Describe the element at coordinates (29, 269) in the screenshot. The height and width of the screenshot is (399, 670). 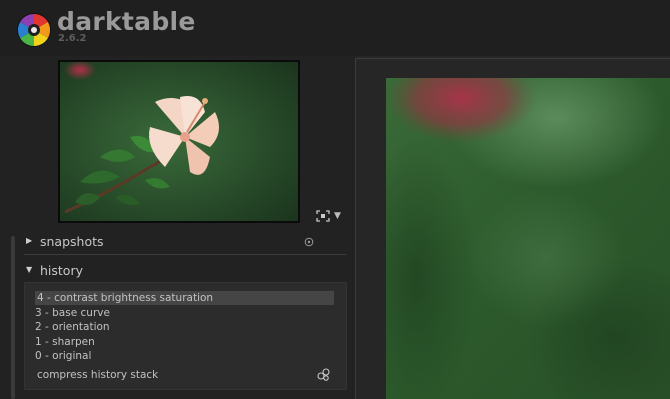
I see `collapse-arrow-icon: ▼` at that location.